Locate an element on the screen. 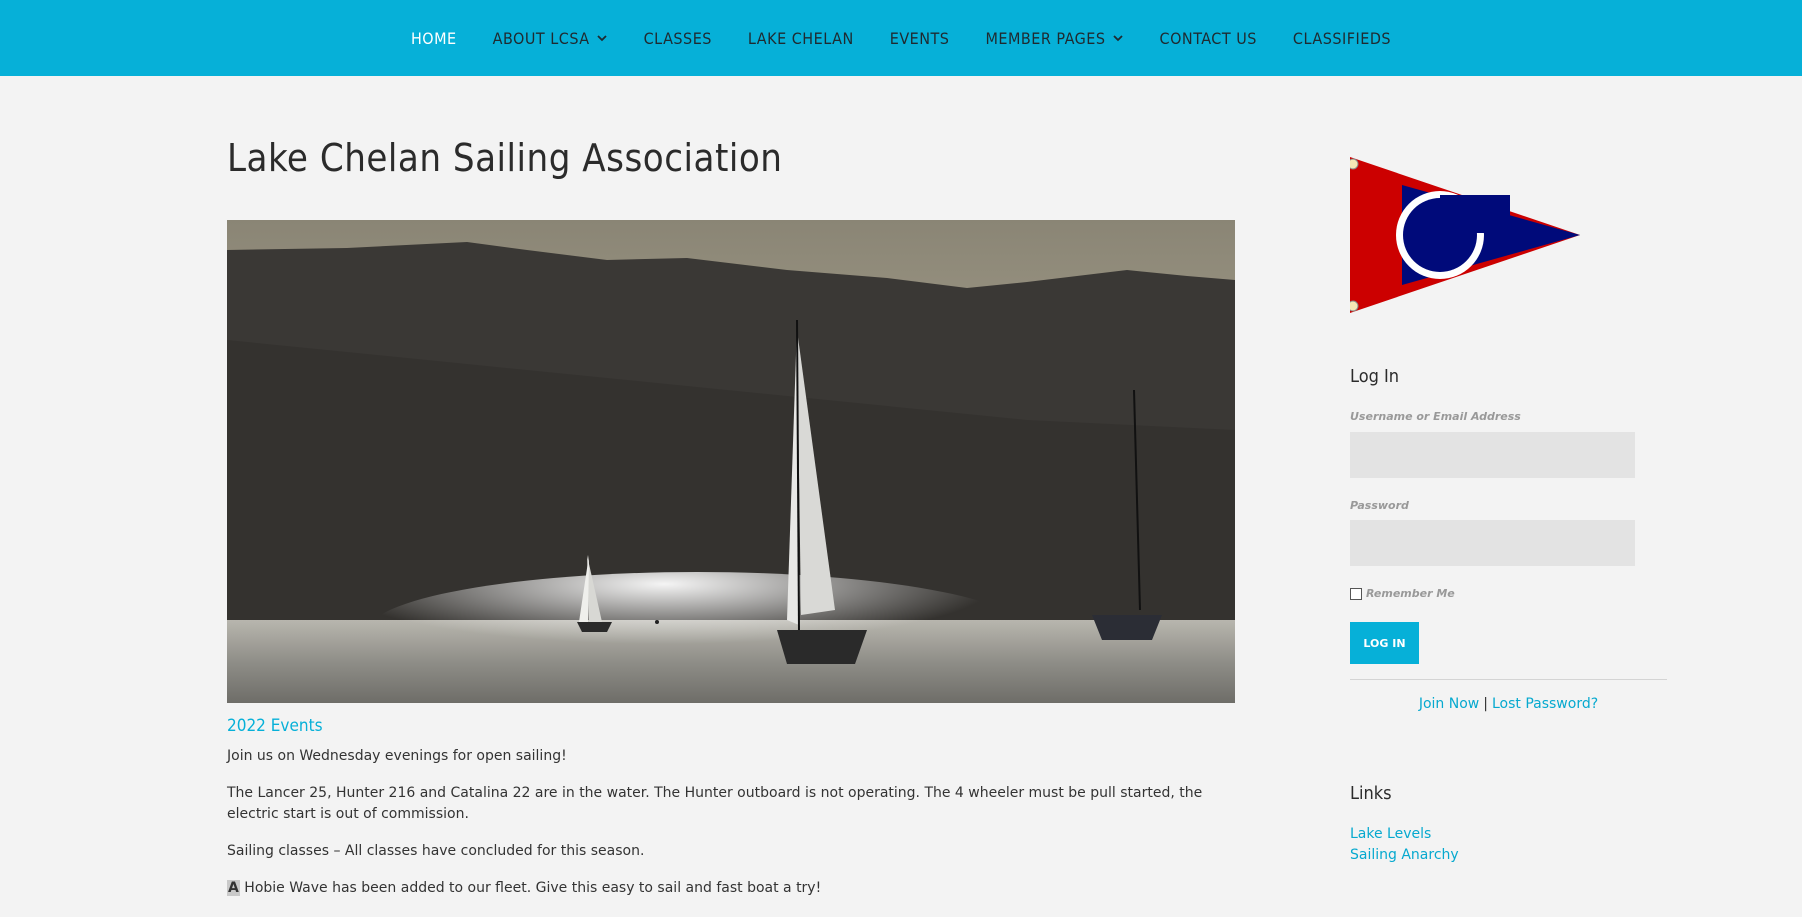  login-button: LOG IN is located at coordinates (1384, 643).